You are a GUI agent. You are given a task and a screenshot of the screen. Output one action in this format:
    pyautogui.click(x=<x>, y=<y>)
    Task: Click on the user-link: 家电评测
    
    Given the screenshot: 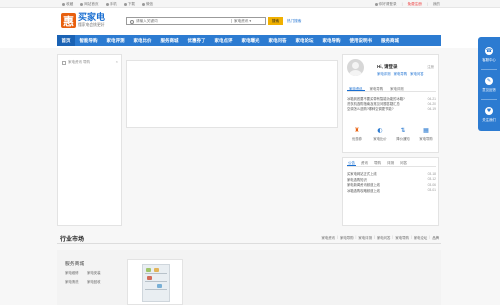 What is the action you would take?
    pyautogui.click(x=384, y=73)
    